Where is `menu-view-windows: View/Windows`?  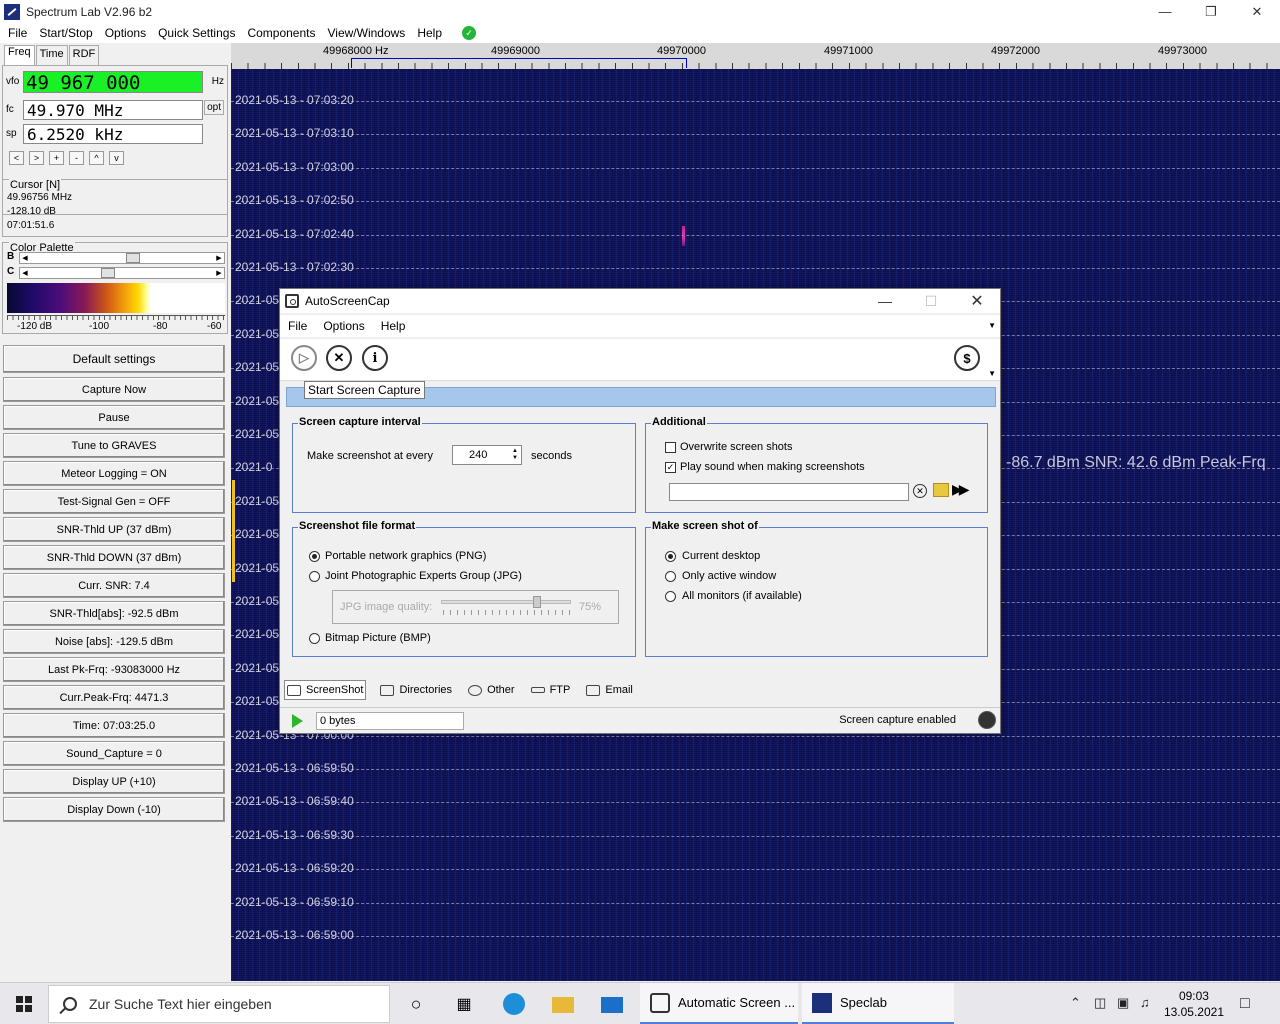
menu-view-windows: View/Windows is located at coordinates (367, 33).